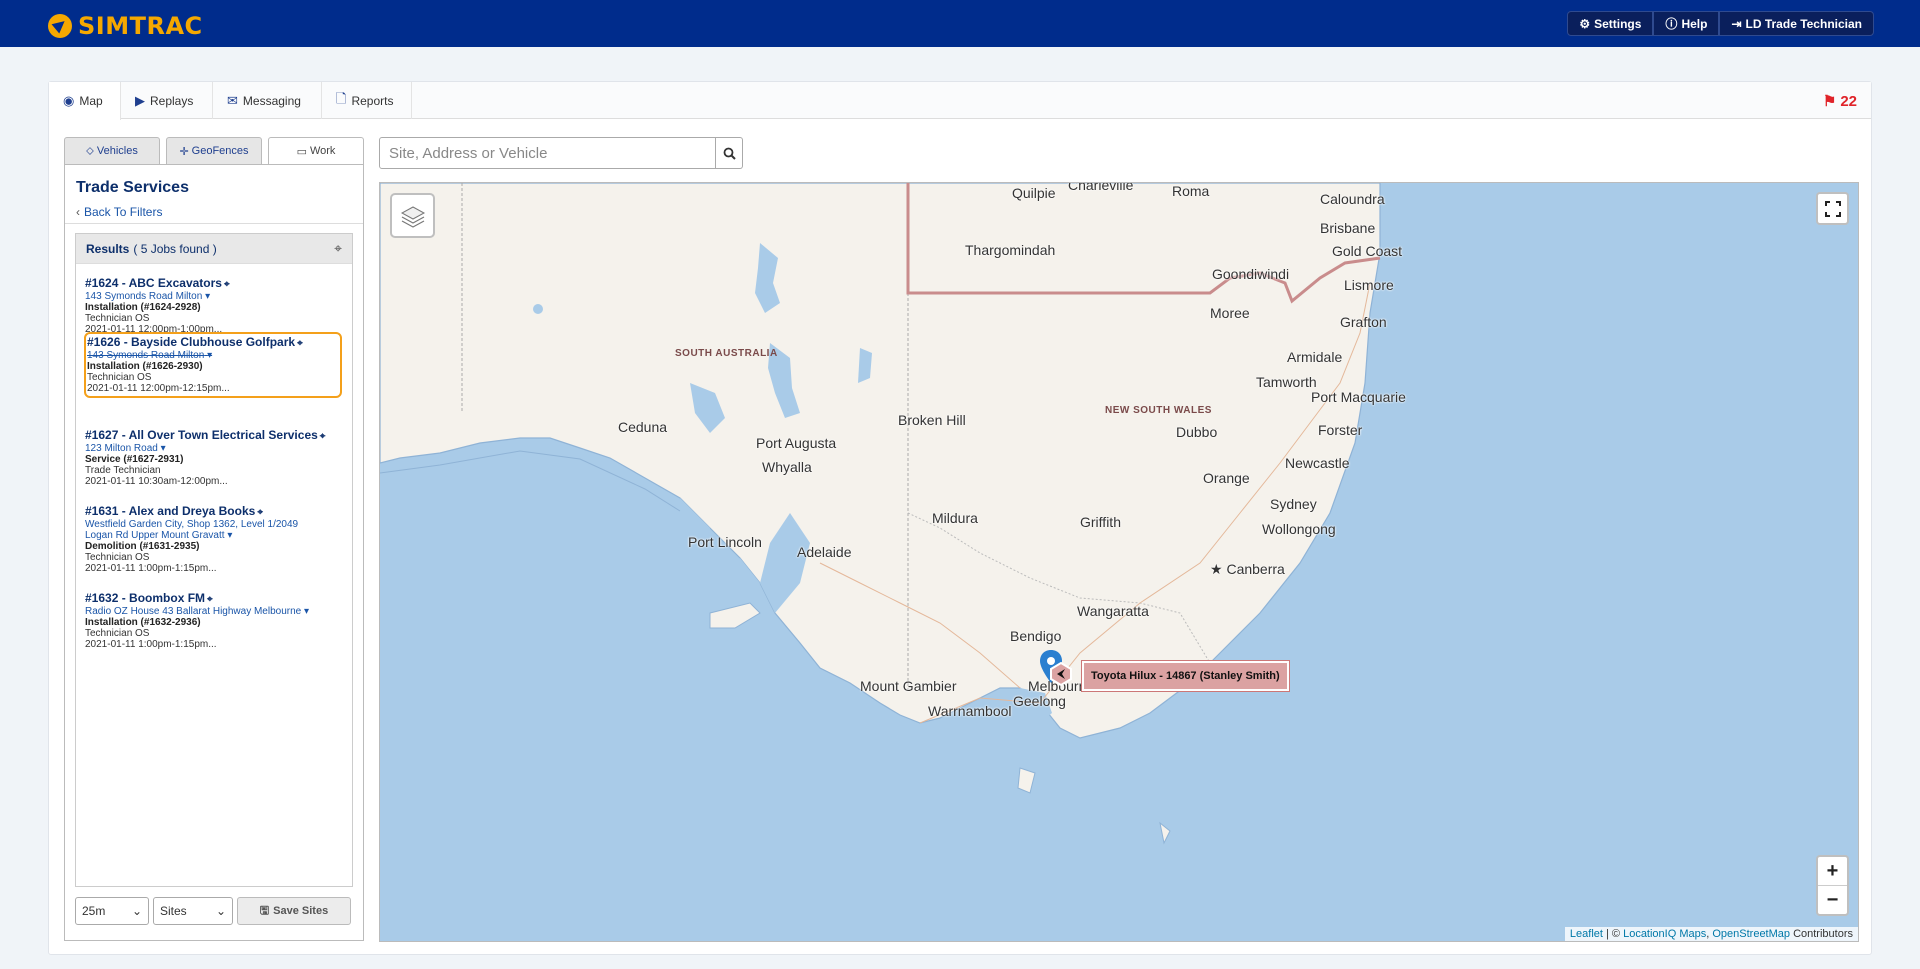 This screenshot has height=969, width=1920. What do you see at coordinates (1315, 357) in the screenshot?
I see `place-label: Armidale` at bounding box center [1315, 357].